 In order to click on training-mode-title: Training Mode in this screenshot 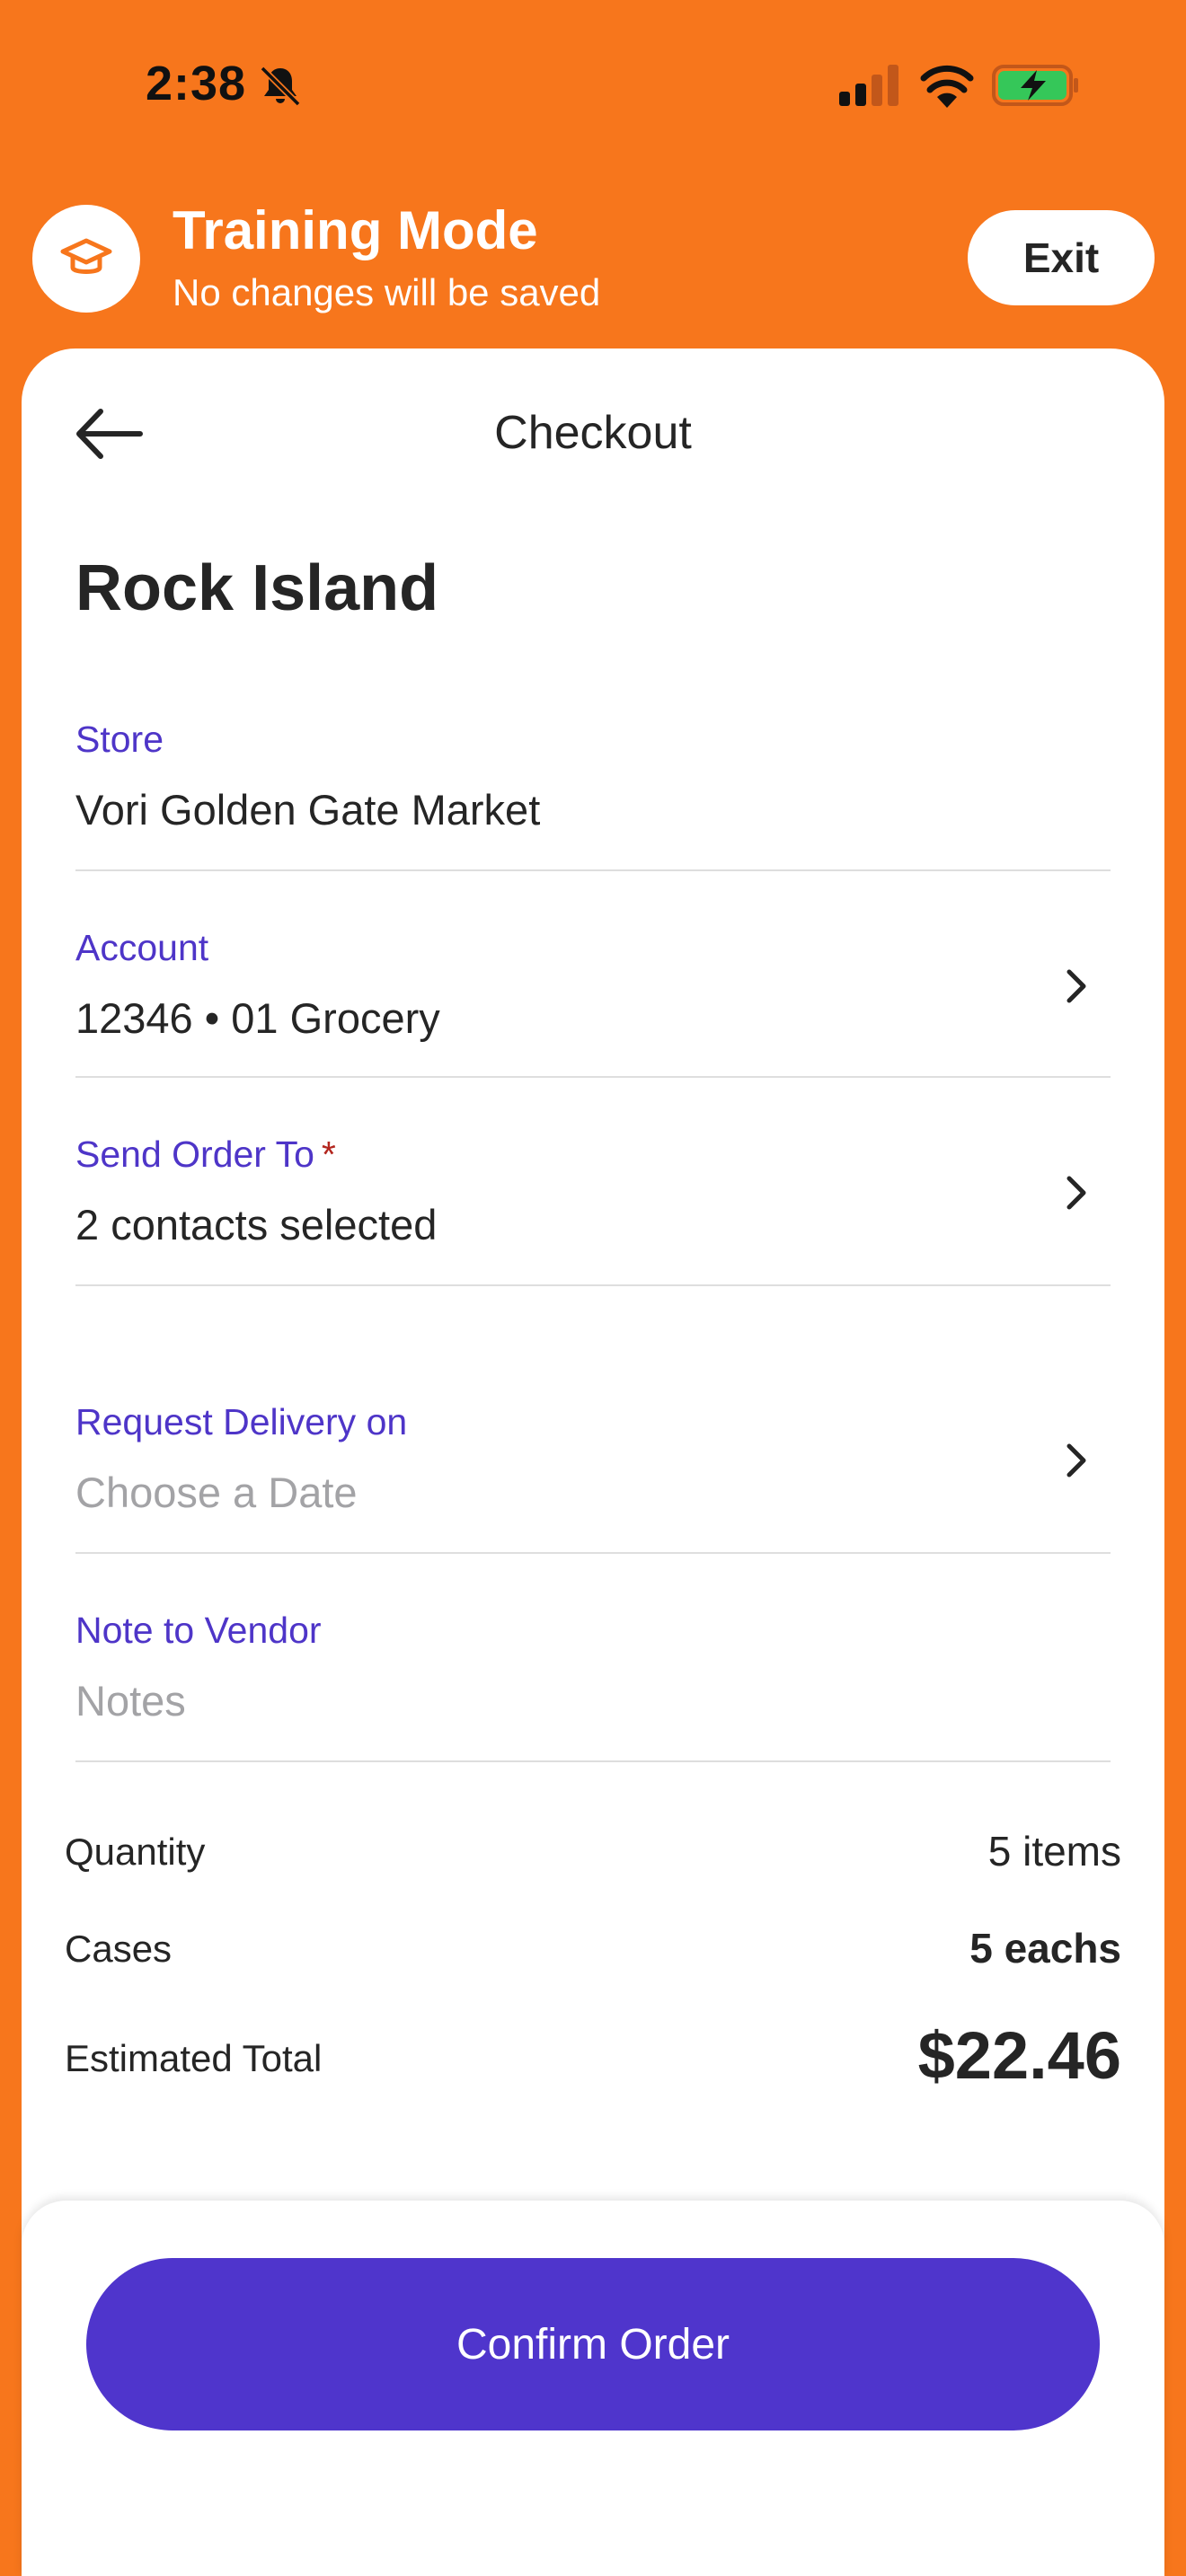, I will do `click(355, 230)`.